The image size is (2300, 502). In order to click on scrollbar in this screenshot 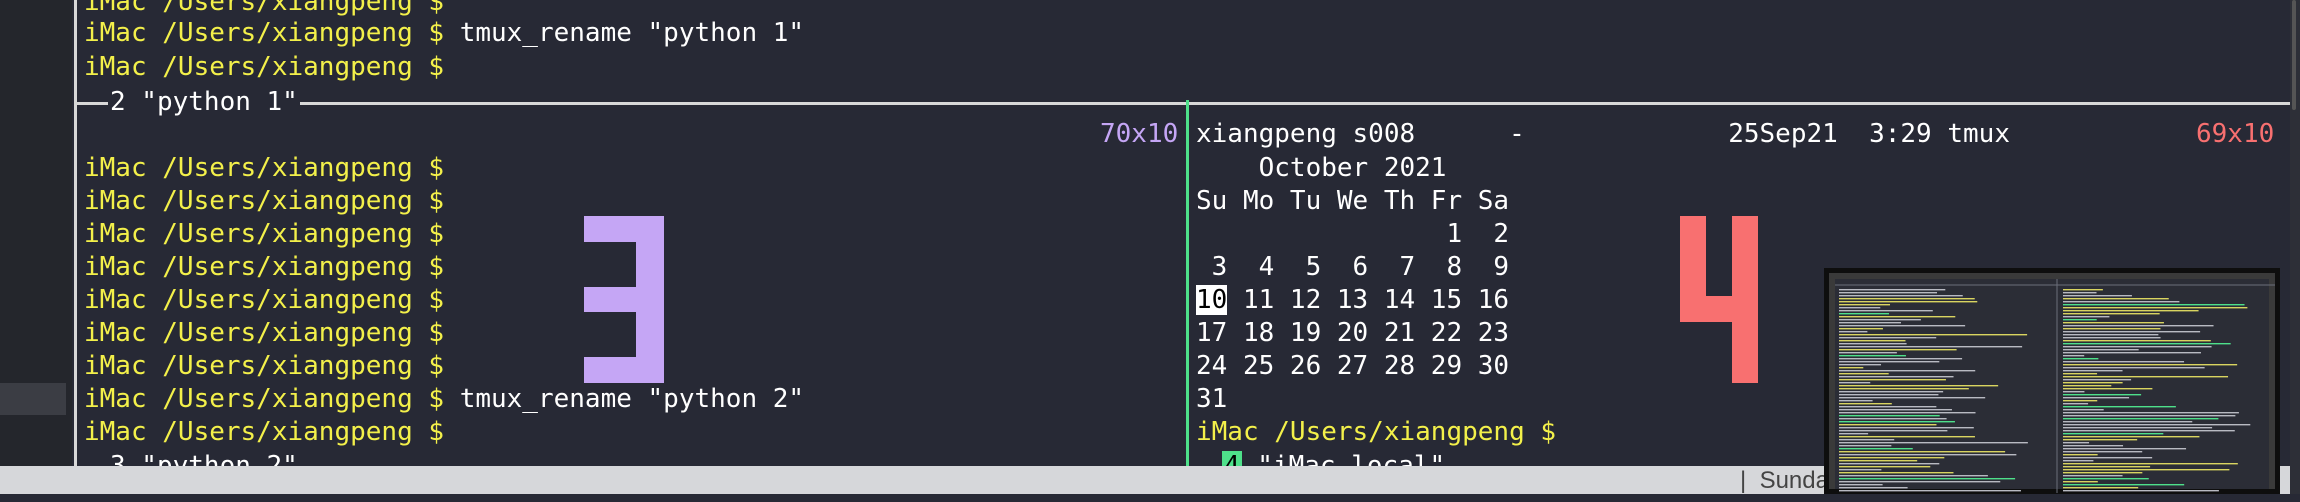, I will do `click(2295, 247)`.